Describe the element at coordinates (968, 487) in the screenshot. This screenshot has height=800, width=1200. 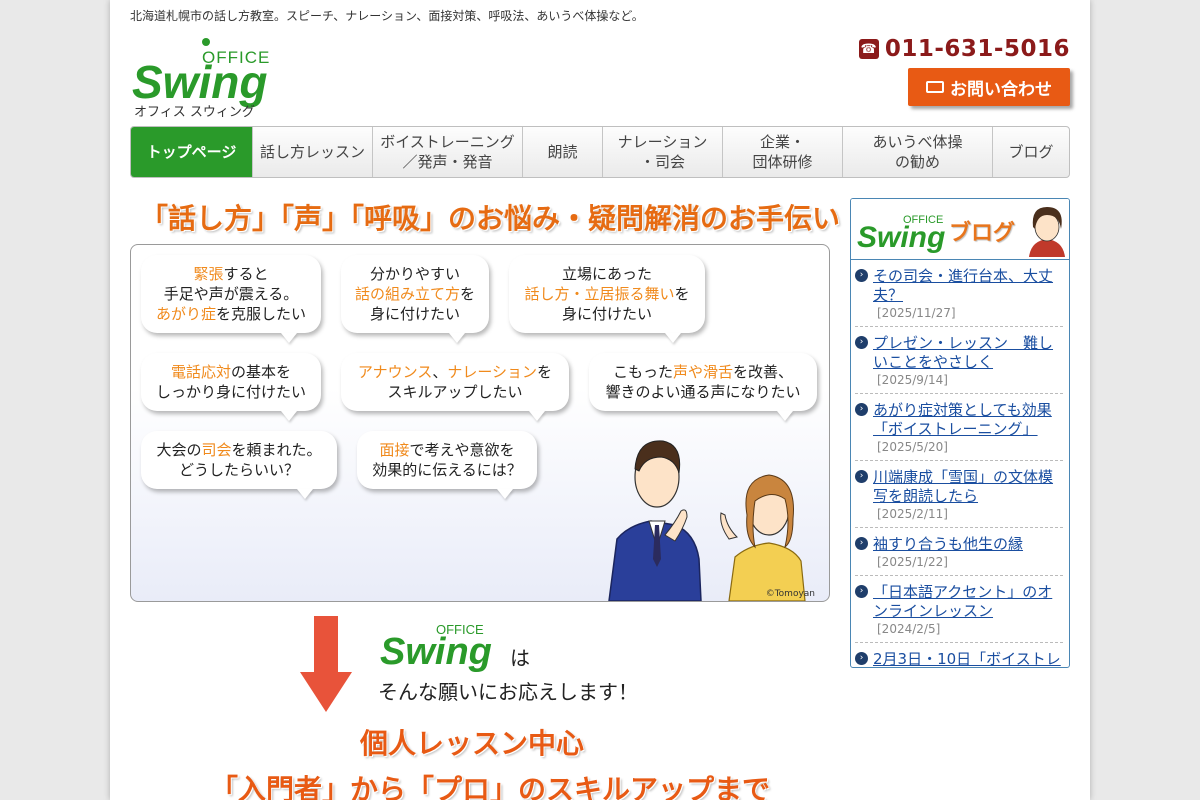
I see `blog-post-link: 川端康成「雪国」の文体模写を朗読したら` at that location.